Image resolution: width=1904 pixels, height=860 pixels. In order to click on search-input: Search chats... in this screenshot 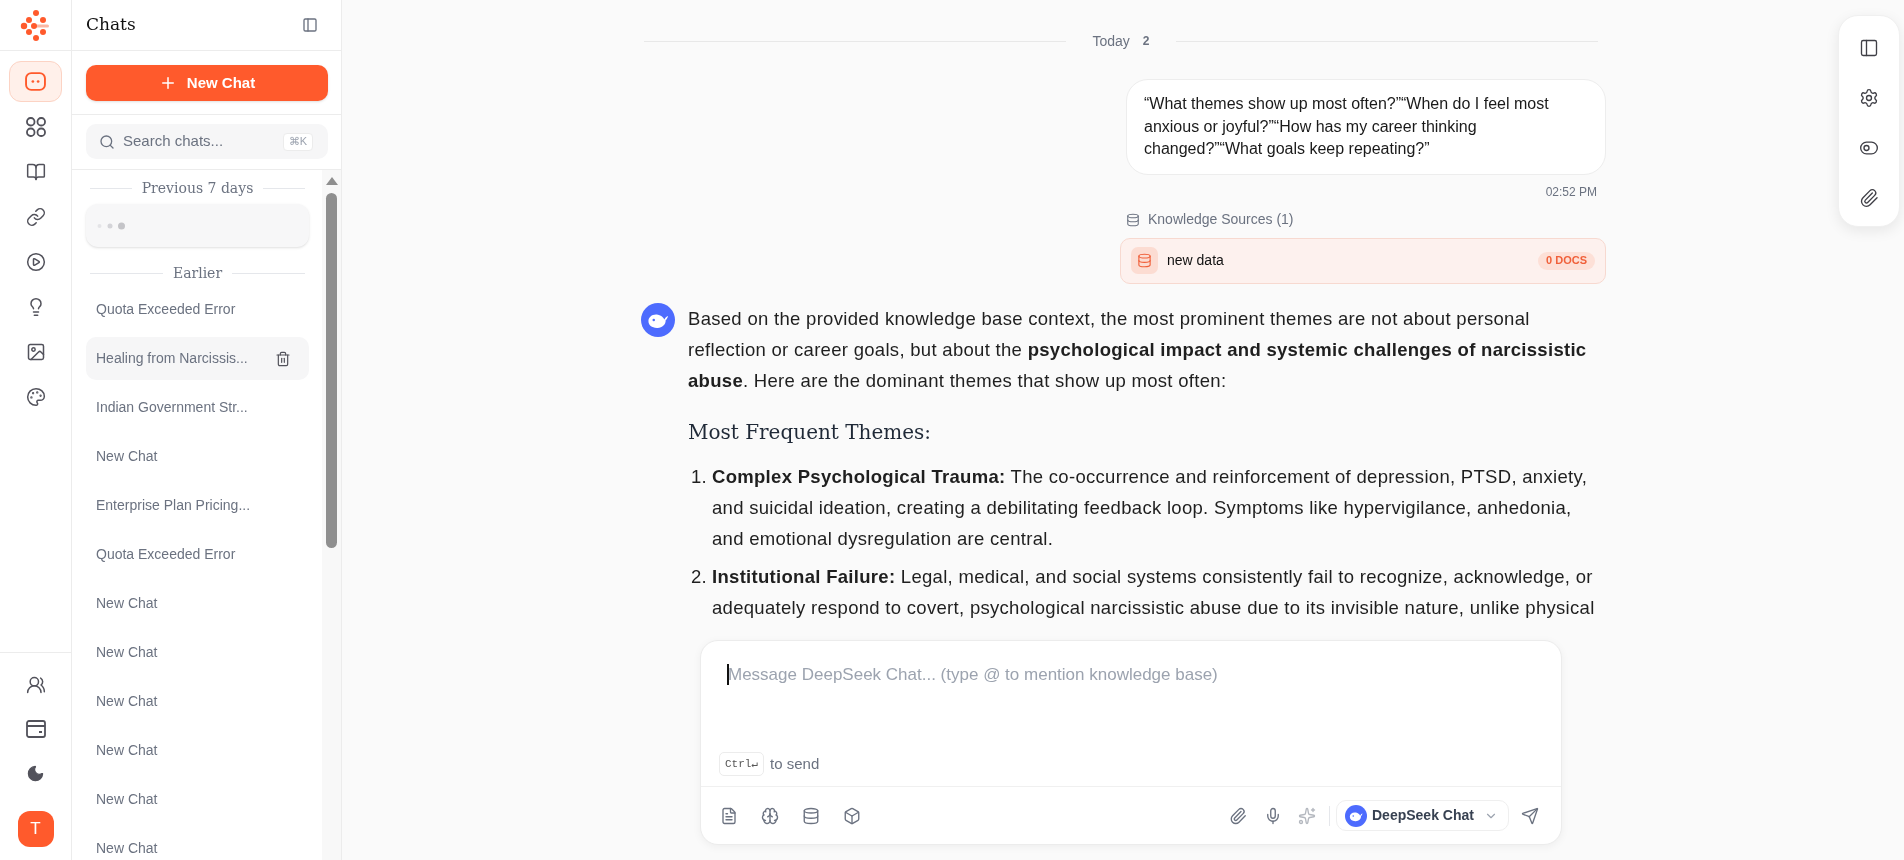, I will do `click(193, 141)`.